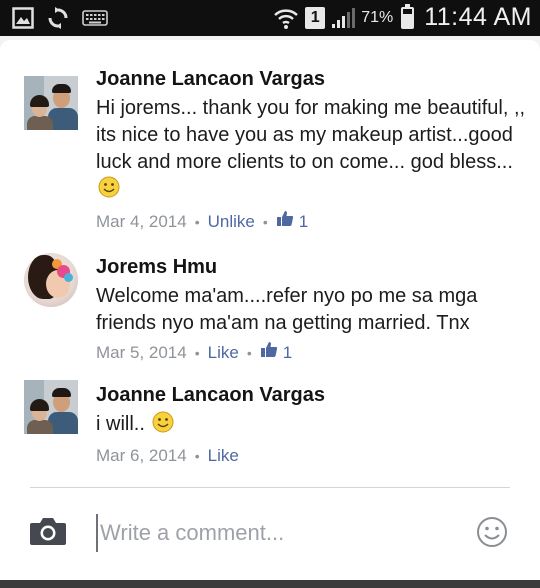 The width and height of the screenshot is (540, 588). What do you see at coordinates (311, 456) in the screenshot?
I see `comment-meta: Mar 6, 2014 • Like` at bounding box center [311, 456].